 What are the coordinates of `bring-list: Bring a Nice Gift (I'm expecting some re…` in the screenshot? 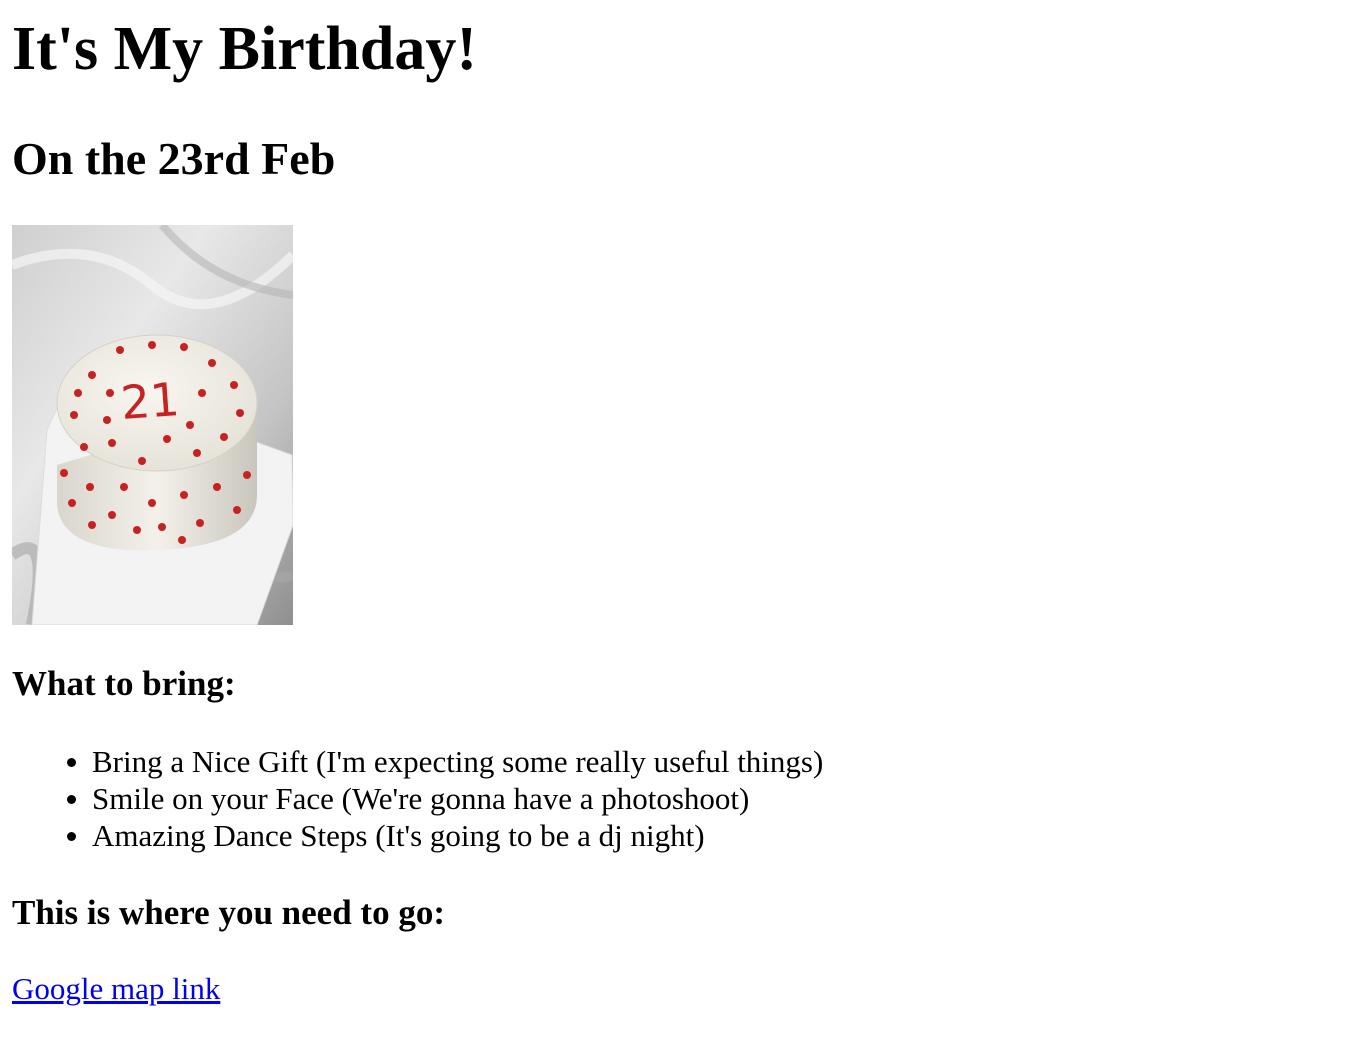 It's located at (445, 798).